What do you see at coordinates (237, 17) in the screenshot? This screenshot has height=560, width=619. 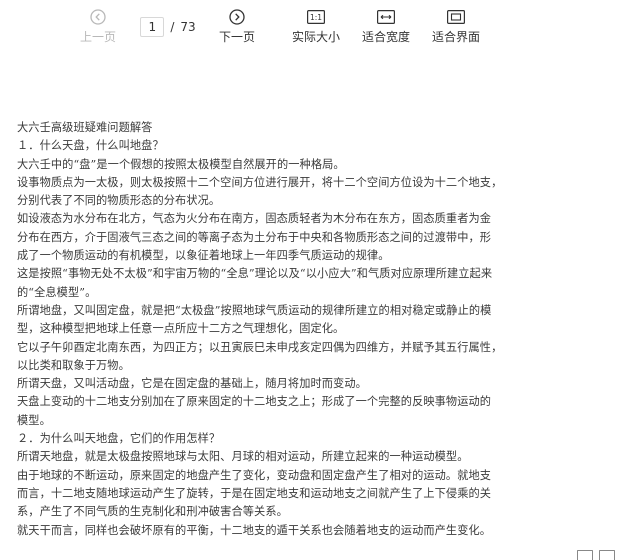 I see `circle-chevron-right-icon` at bounding box center [237, 17].